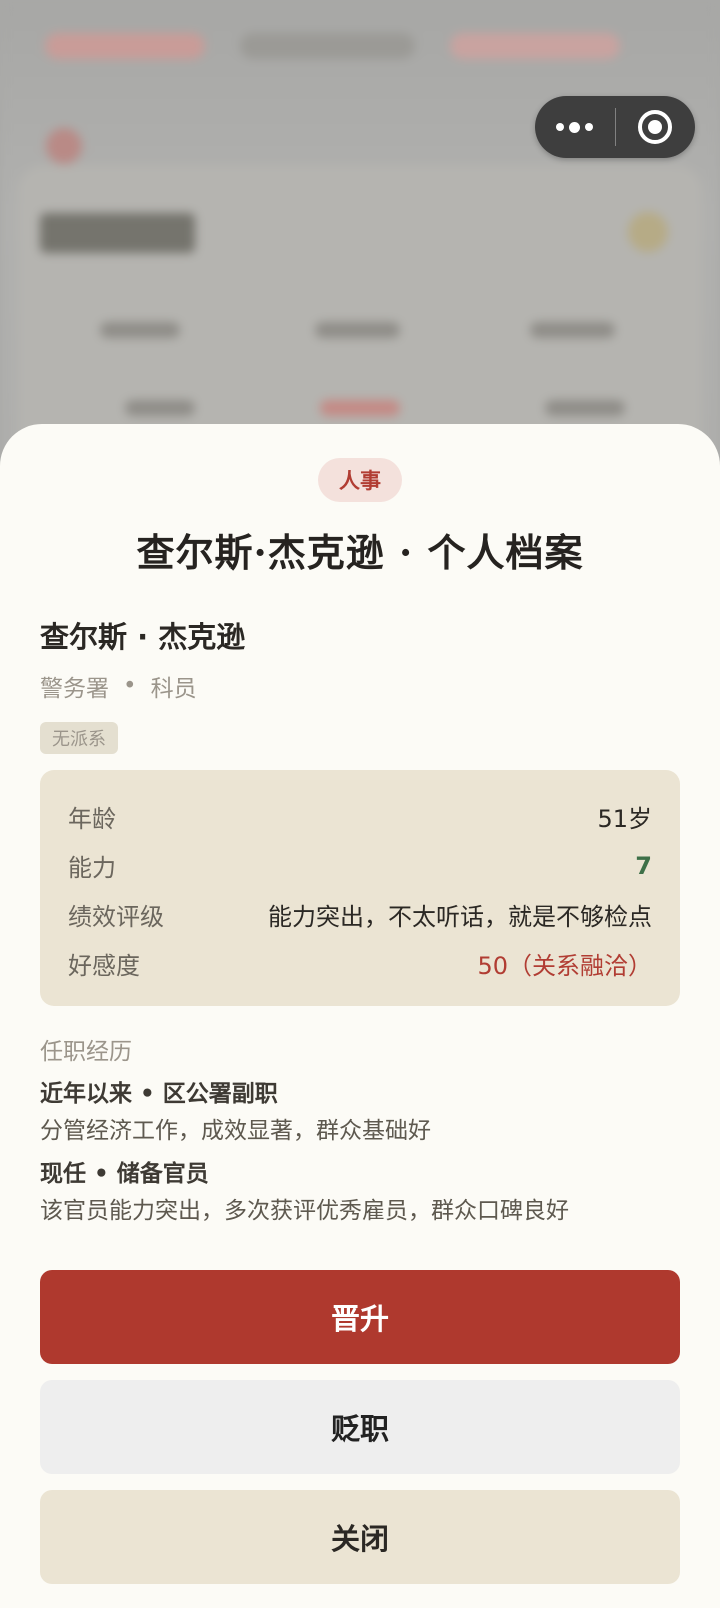  Describe the element at coordinates (624, 819) in the screenshot. I see `info-value: 51岁` at that location.